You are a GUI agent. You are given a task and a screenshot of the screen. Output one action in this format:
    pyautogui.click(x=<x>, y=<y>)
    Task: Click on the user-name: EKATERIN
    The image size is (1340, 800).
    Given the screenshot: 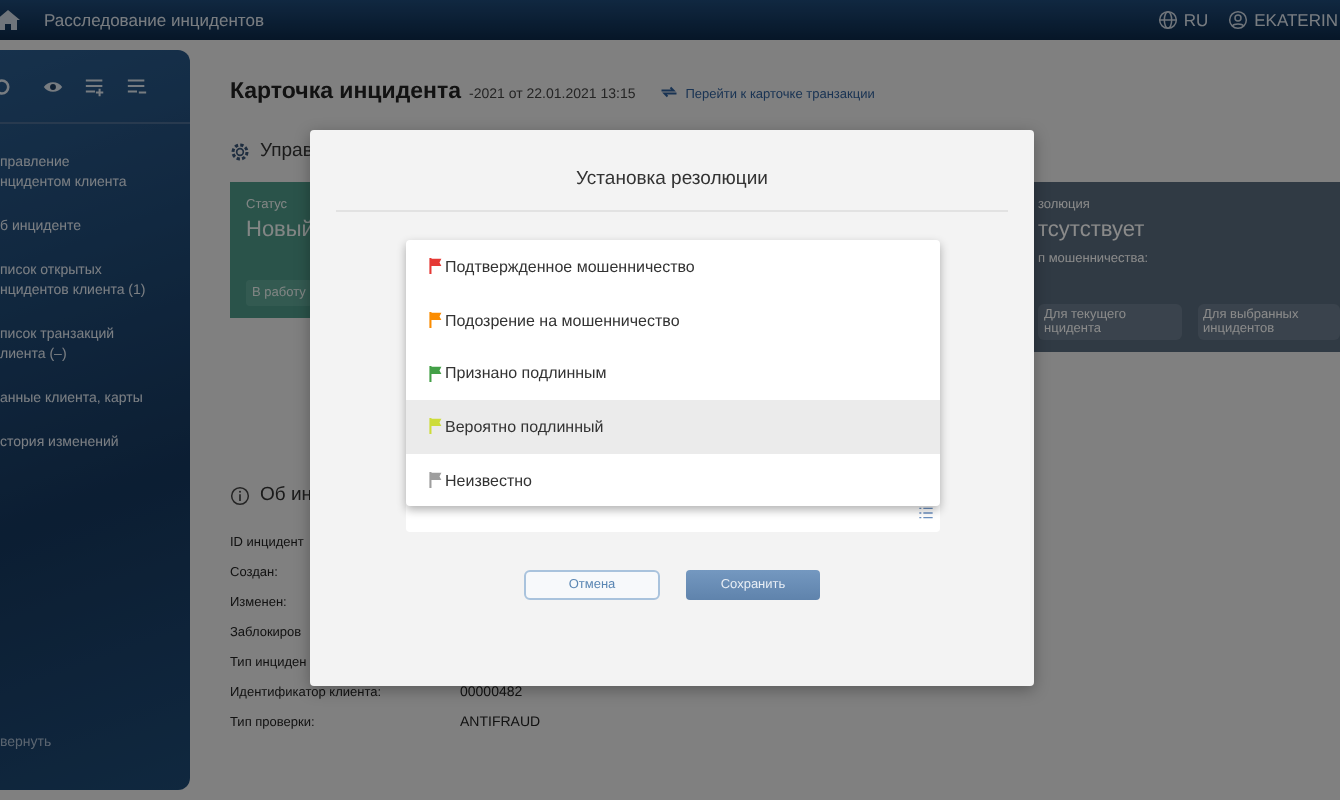 What is the action you would take?
    pyautogui.click(x=1296, y=20)
    